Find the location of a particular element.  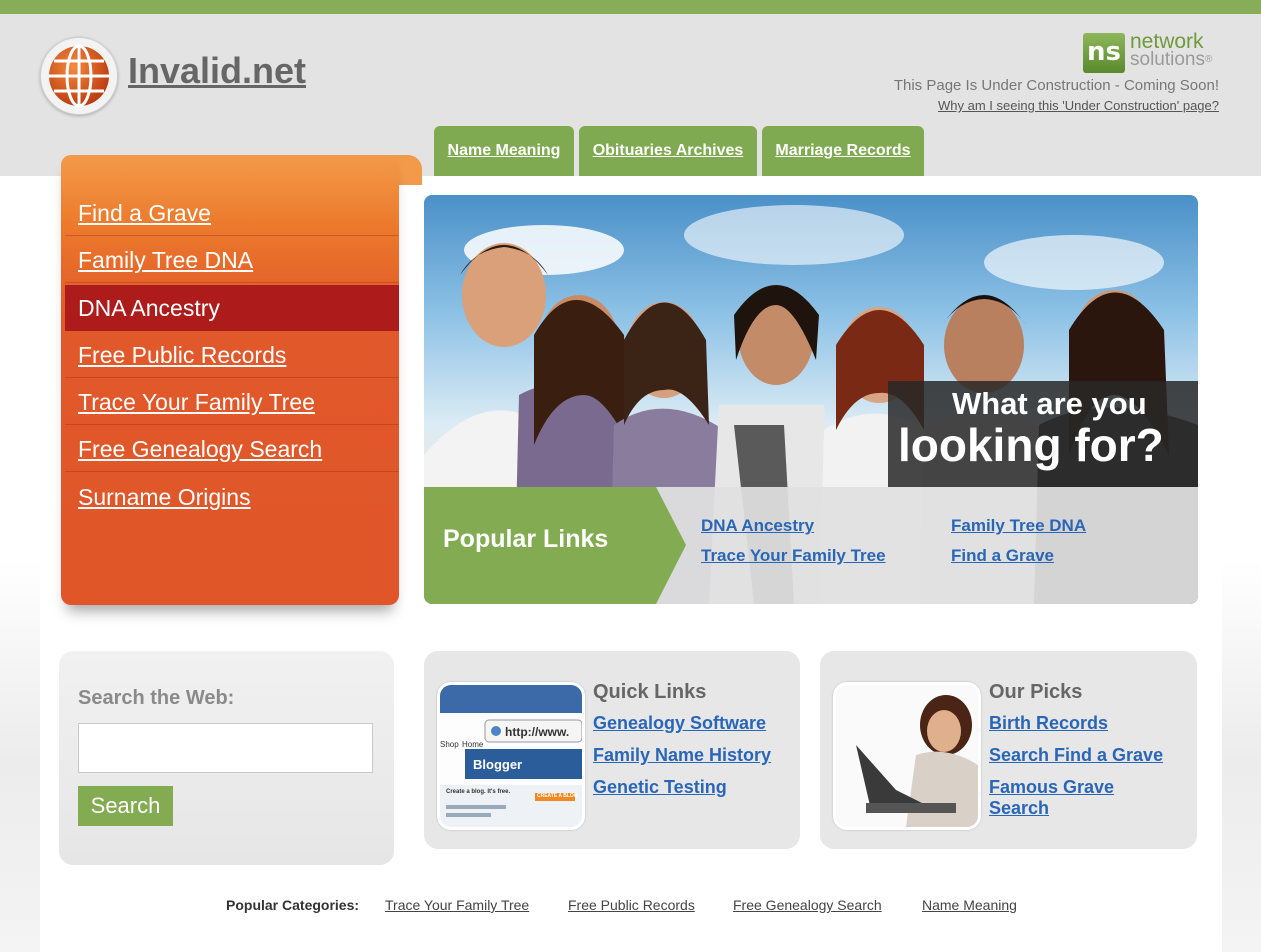

thumb-nav-home: Home is located at coordinates (473, 744).